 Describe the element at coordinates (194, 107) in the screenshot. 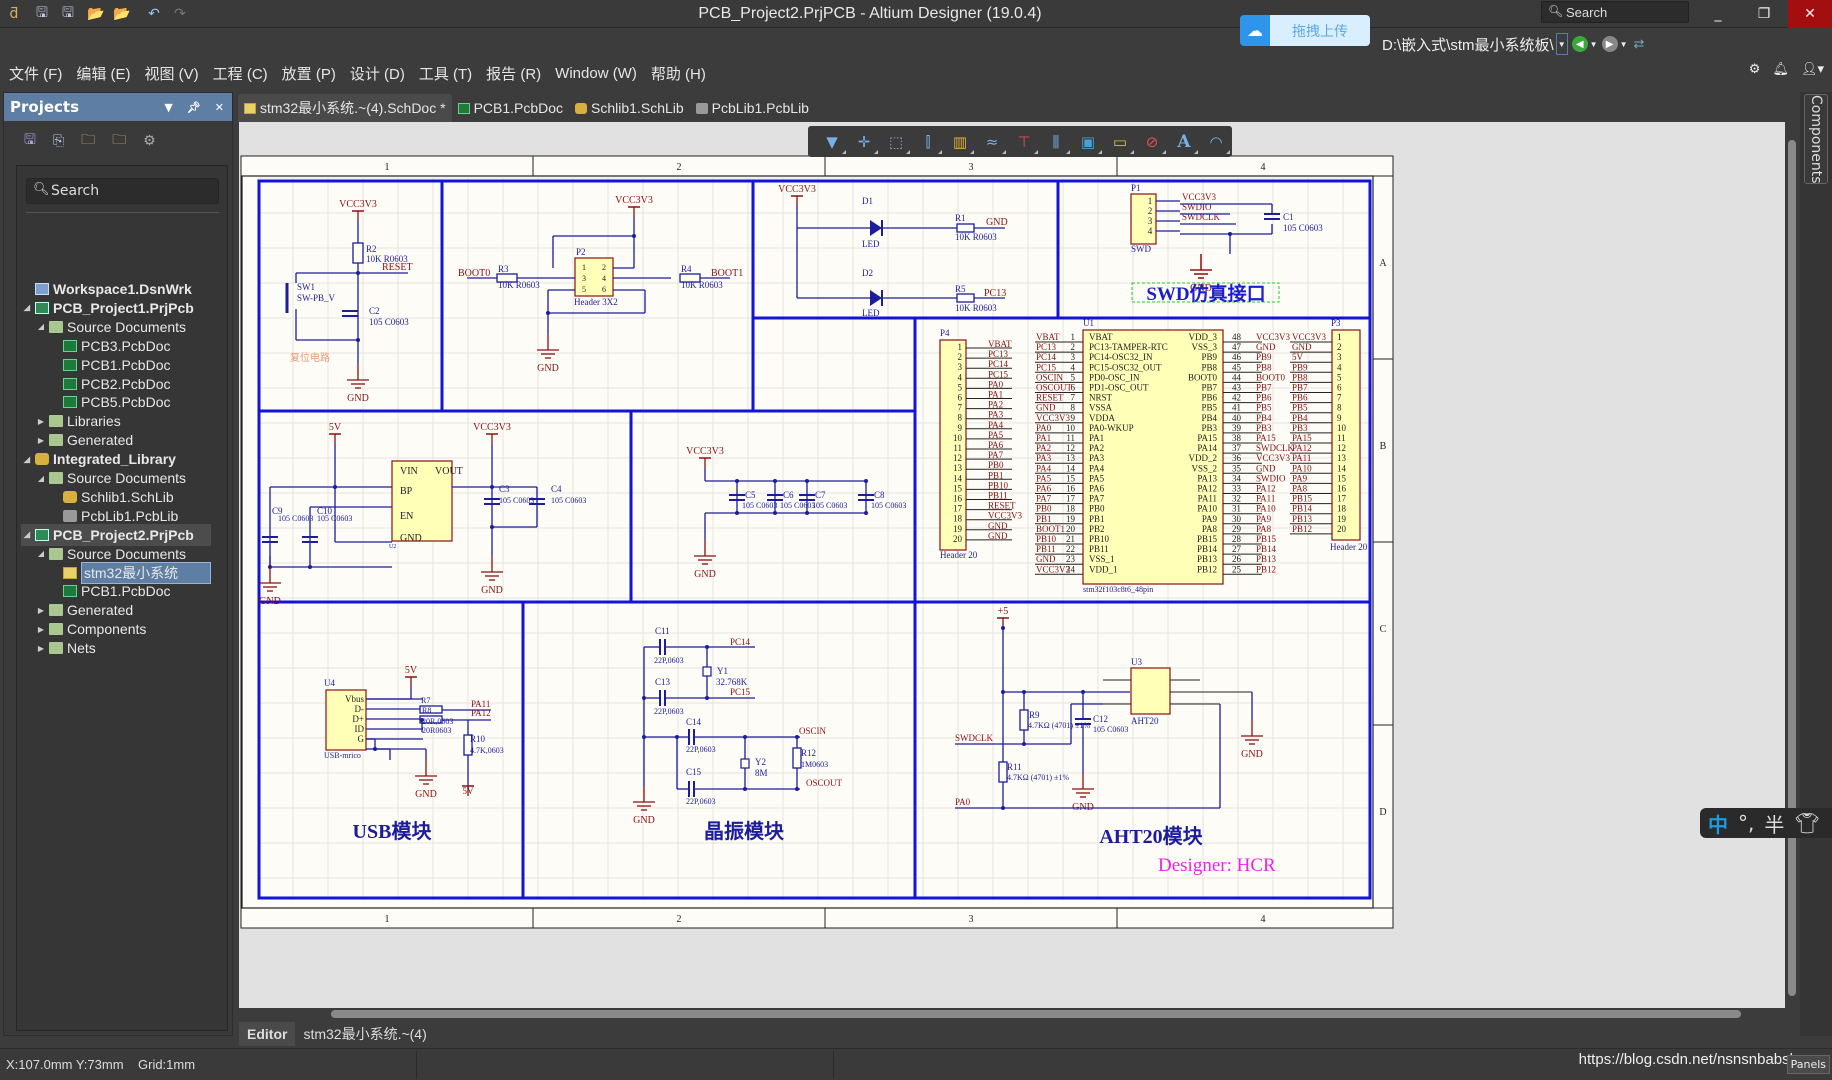

I see `pin-icon: 📌︎` at that location.